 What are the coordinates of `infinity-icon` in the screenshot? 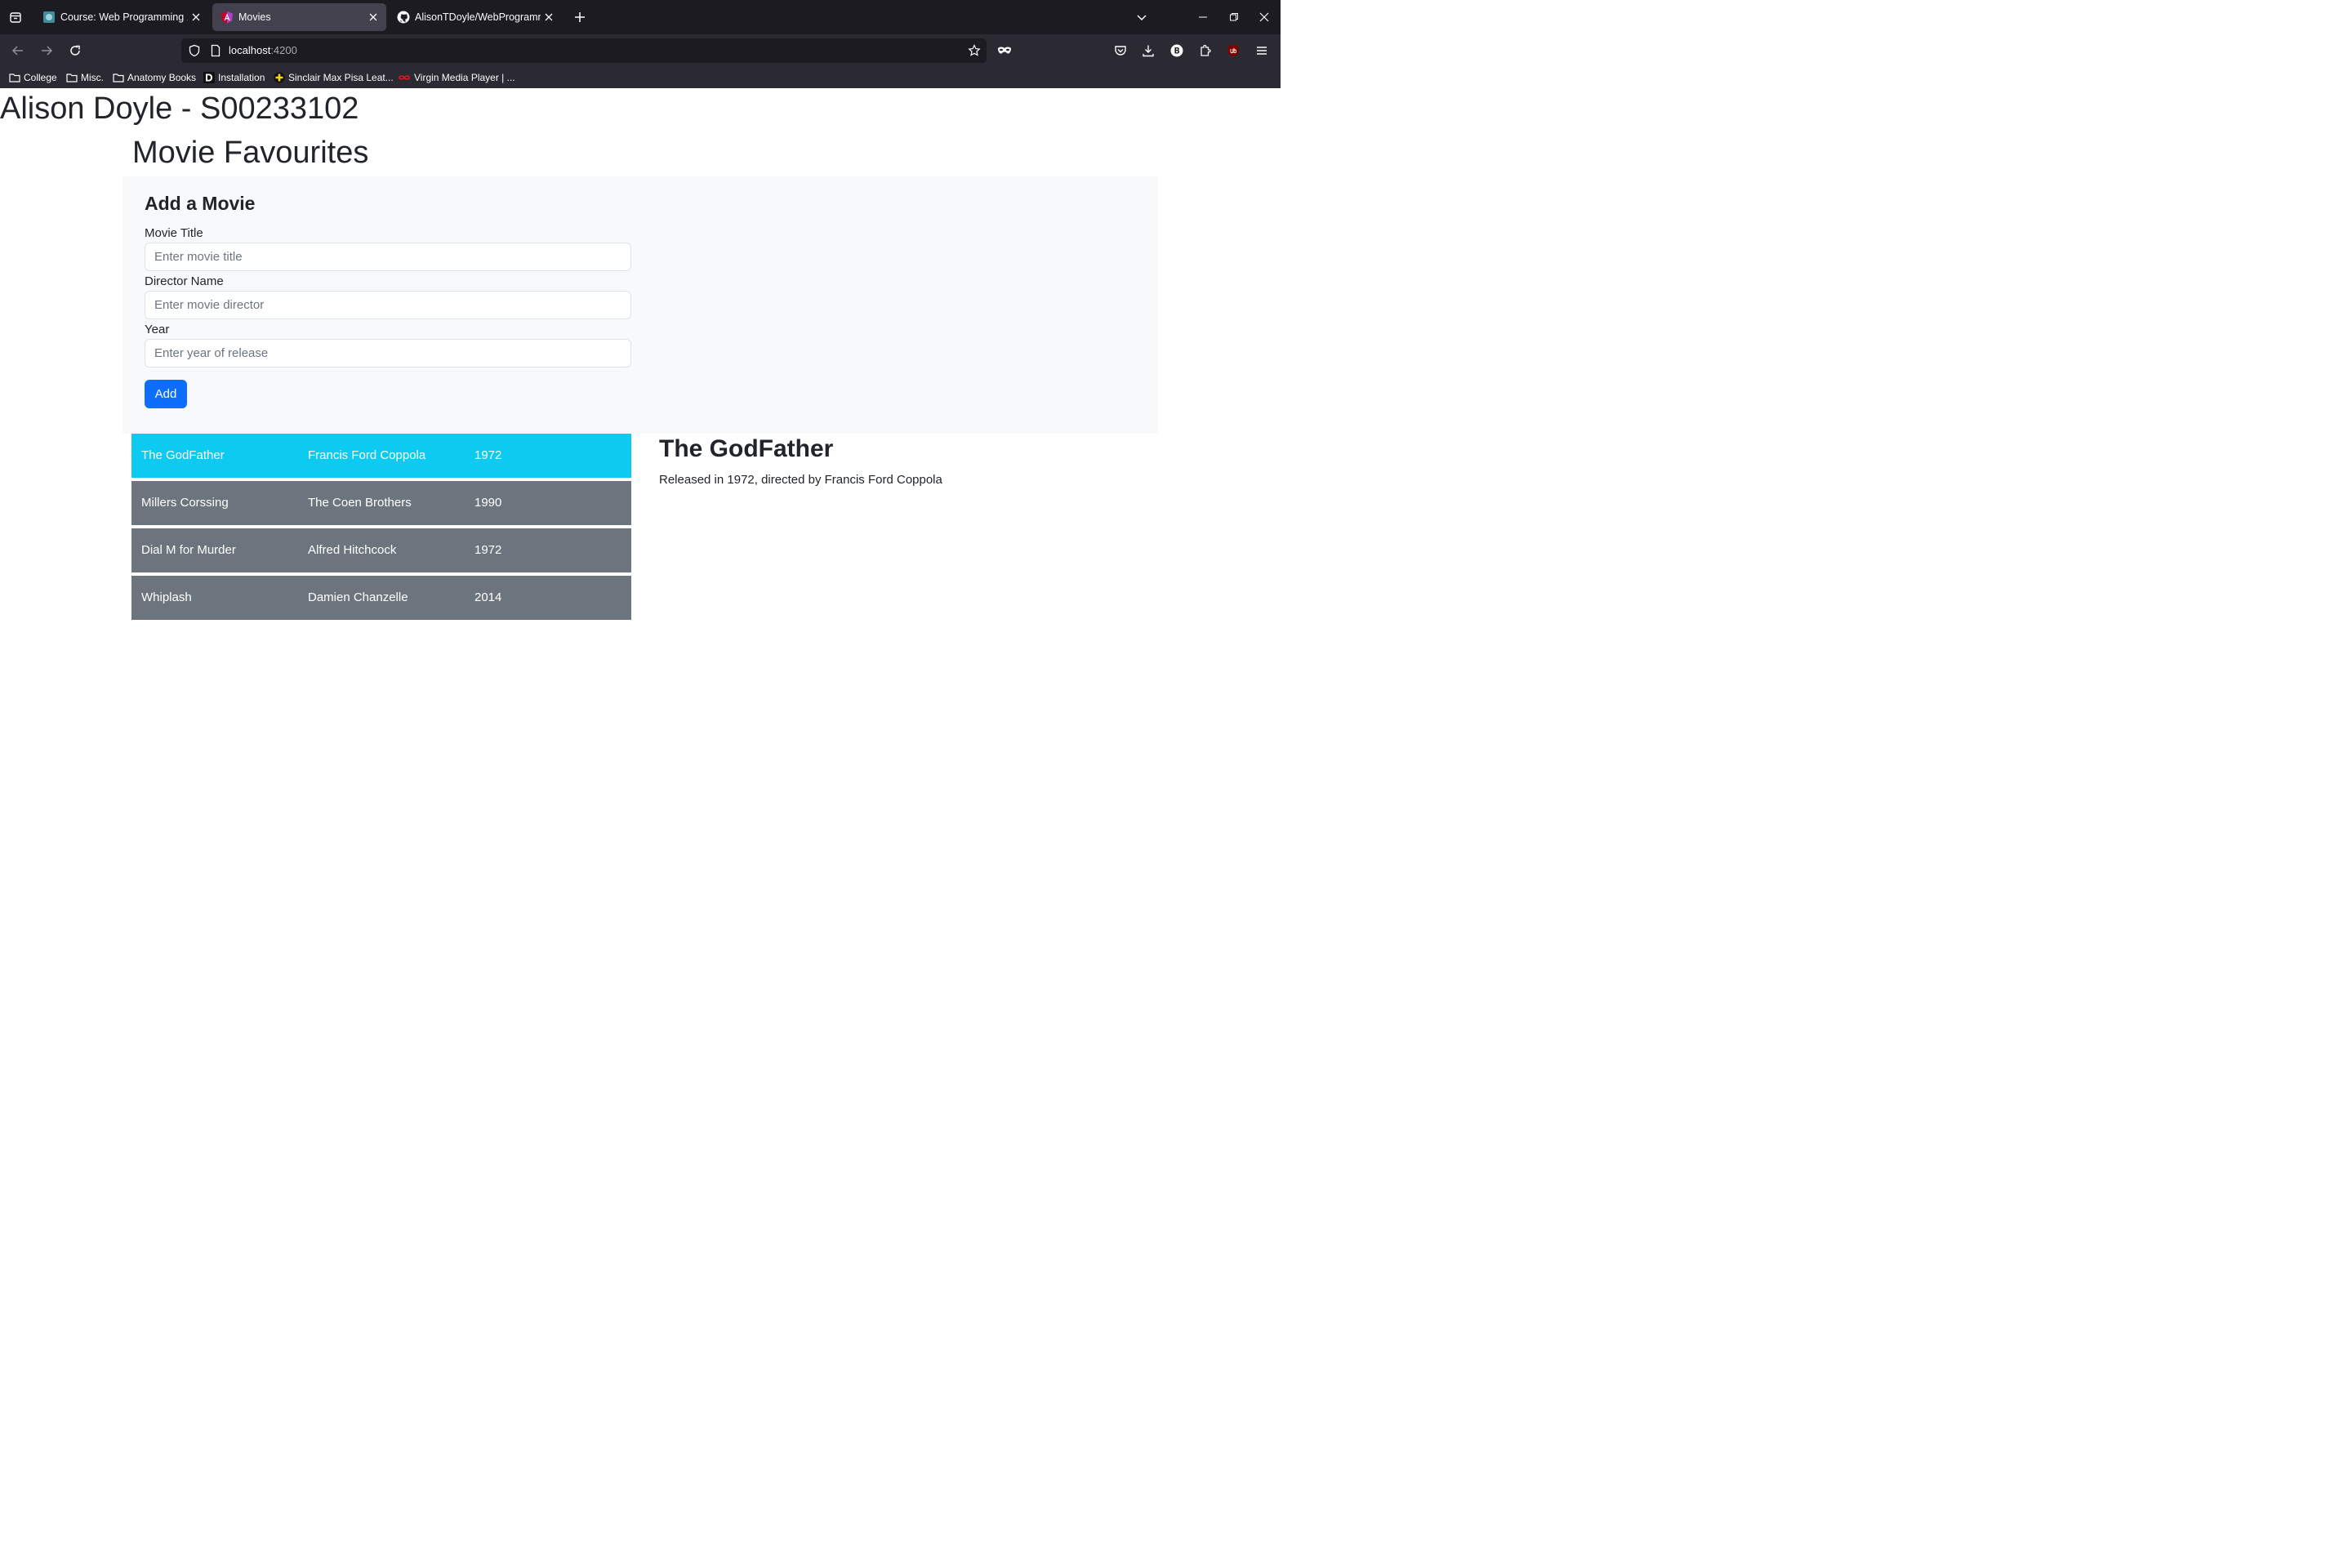 It's located at (404, 77).